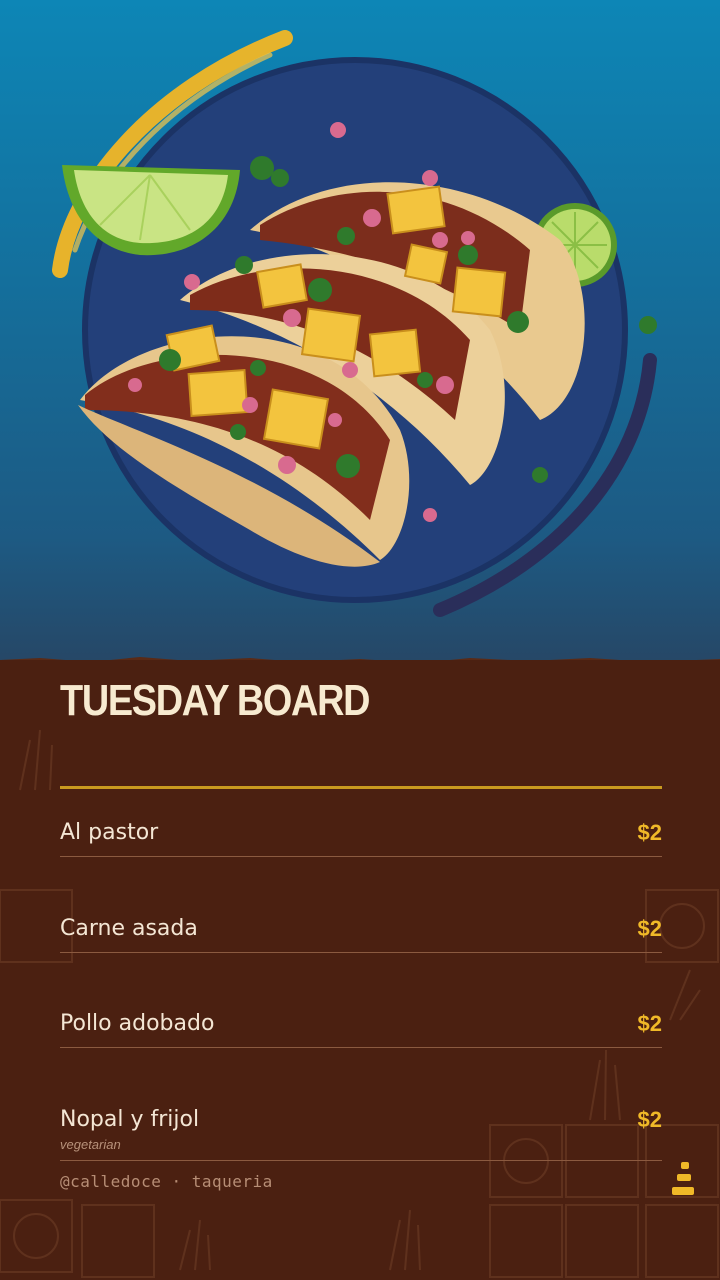 The image size is (720, 1280). I want to click on social-handle: @calledoce · taqueria, so click(166, 1181).